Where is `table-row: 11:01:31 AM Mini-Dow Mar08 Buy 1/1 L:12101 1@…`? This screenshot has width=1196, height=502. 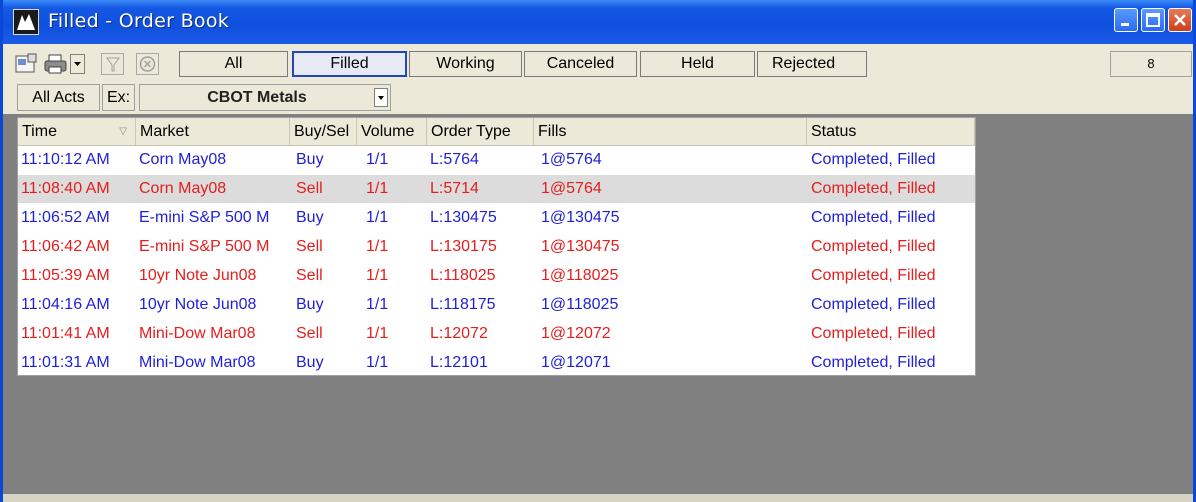 table-row: 11:01:31 AM Mini-Dow Mar08 Buy 1/1 L:12101 1@… is located at coordinates (496, 362).